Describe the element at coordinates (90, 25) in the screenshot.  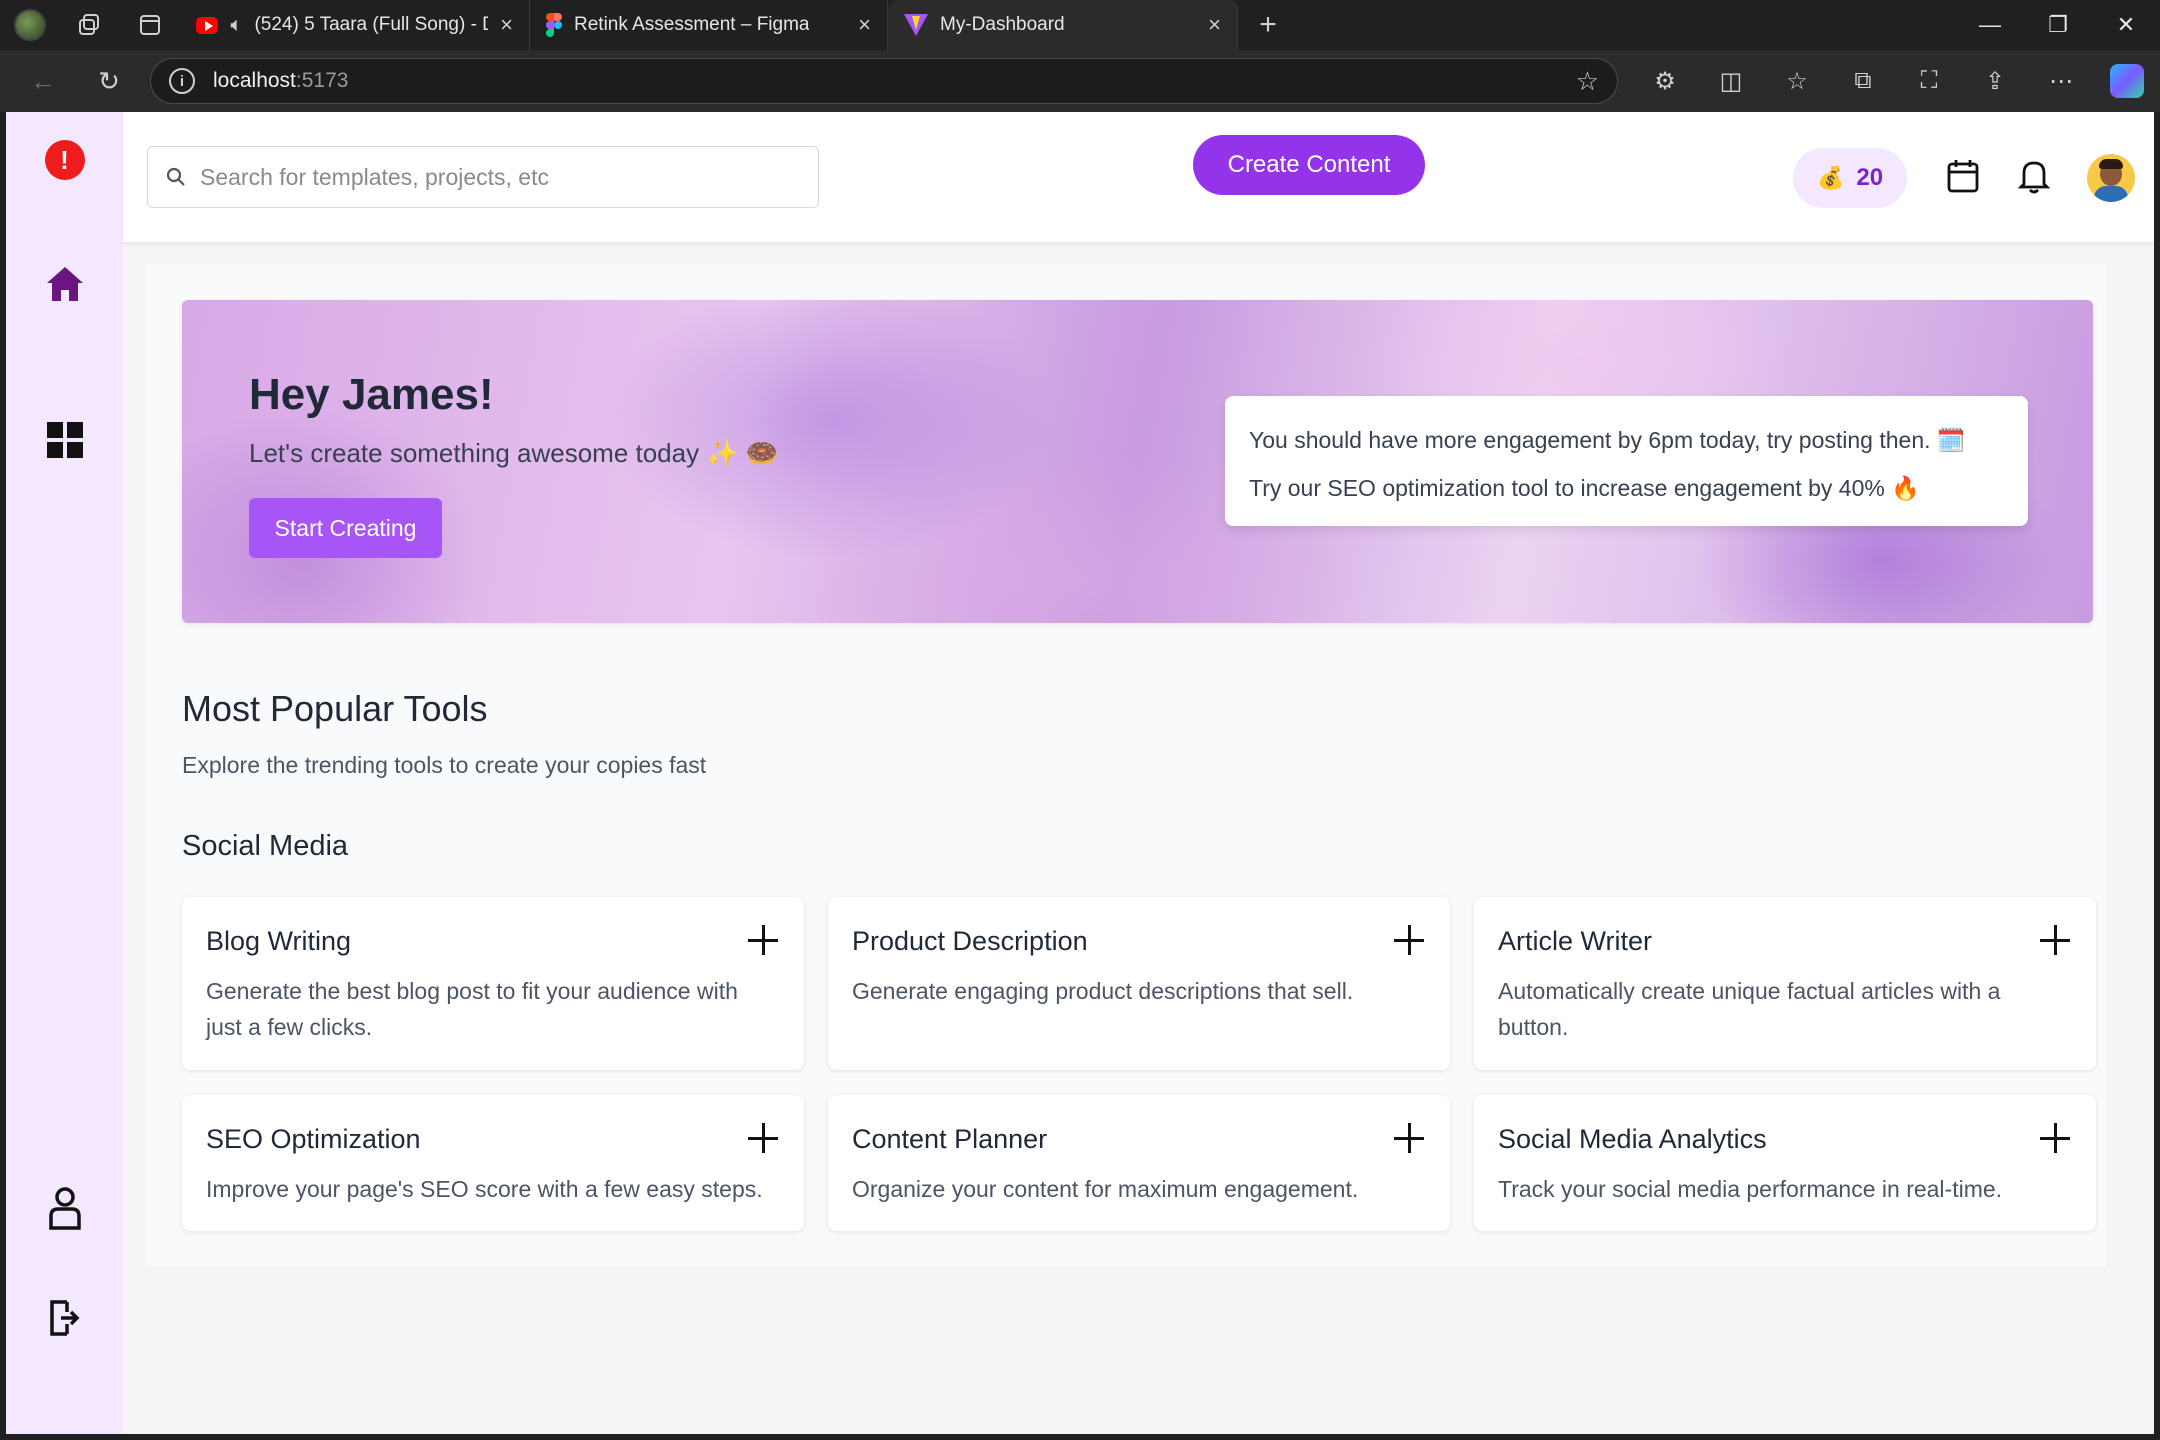
I see `workspaces-icon` at that location.